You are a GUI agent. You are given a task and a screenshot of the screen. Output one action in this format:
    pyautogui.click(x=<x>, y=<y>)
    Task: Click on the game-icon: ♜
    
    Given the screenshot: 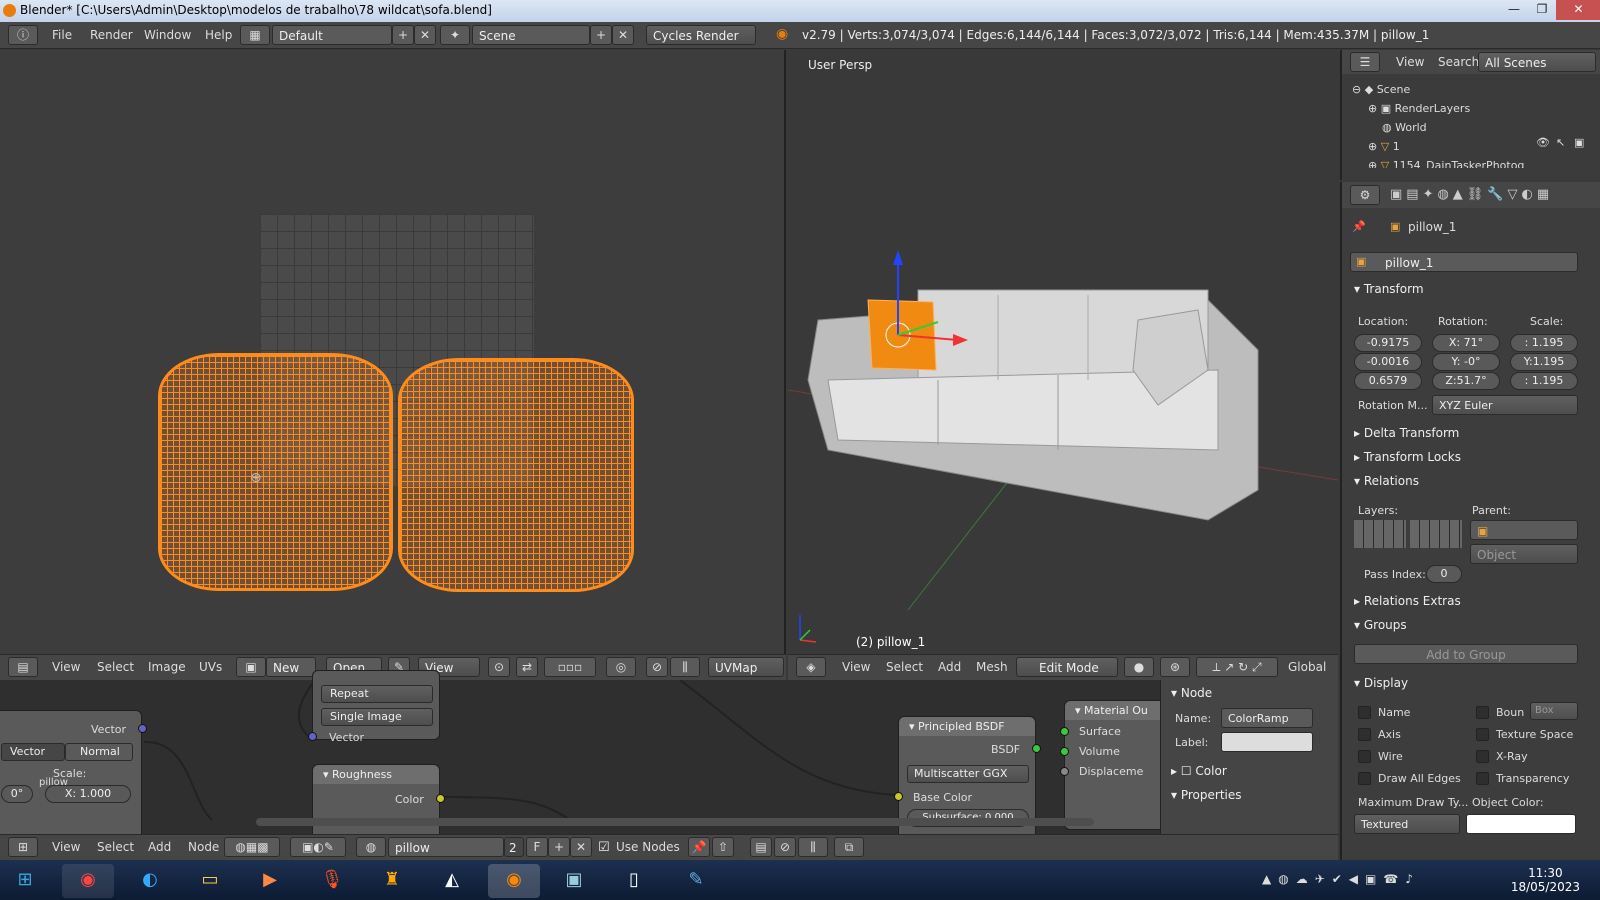 What is the action you would take?
    pyautogui.click(x=392, y=881)
    